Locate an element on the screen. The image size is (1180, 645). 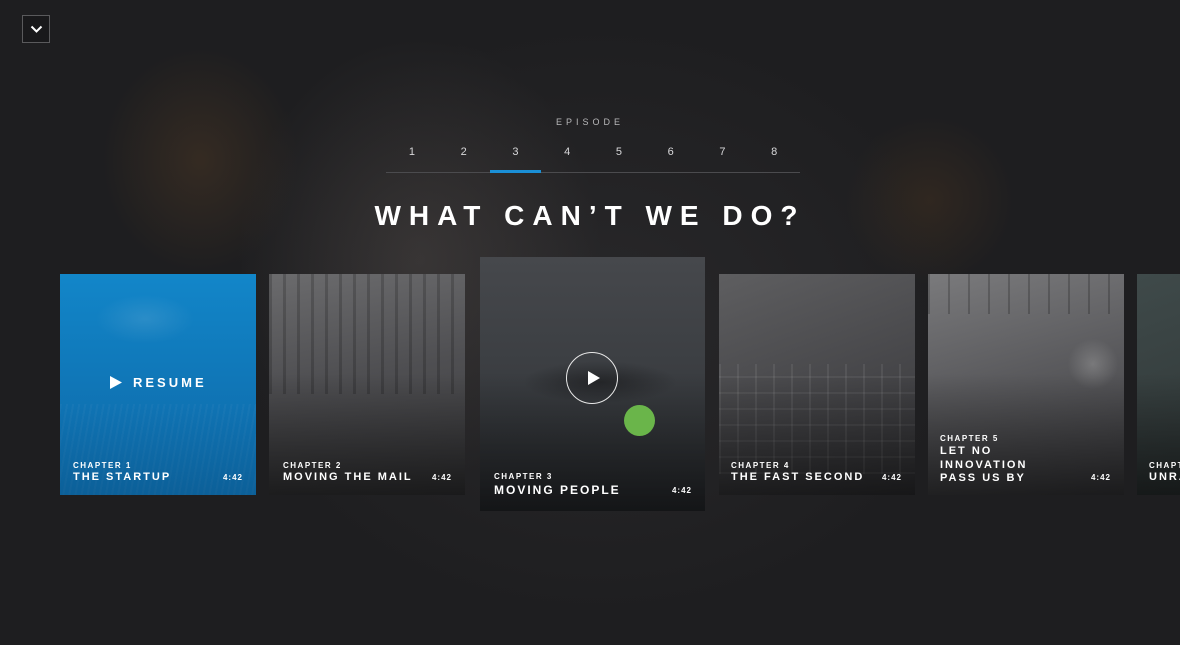
resume-button: RESUME is located at coordinates (158, 382).